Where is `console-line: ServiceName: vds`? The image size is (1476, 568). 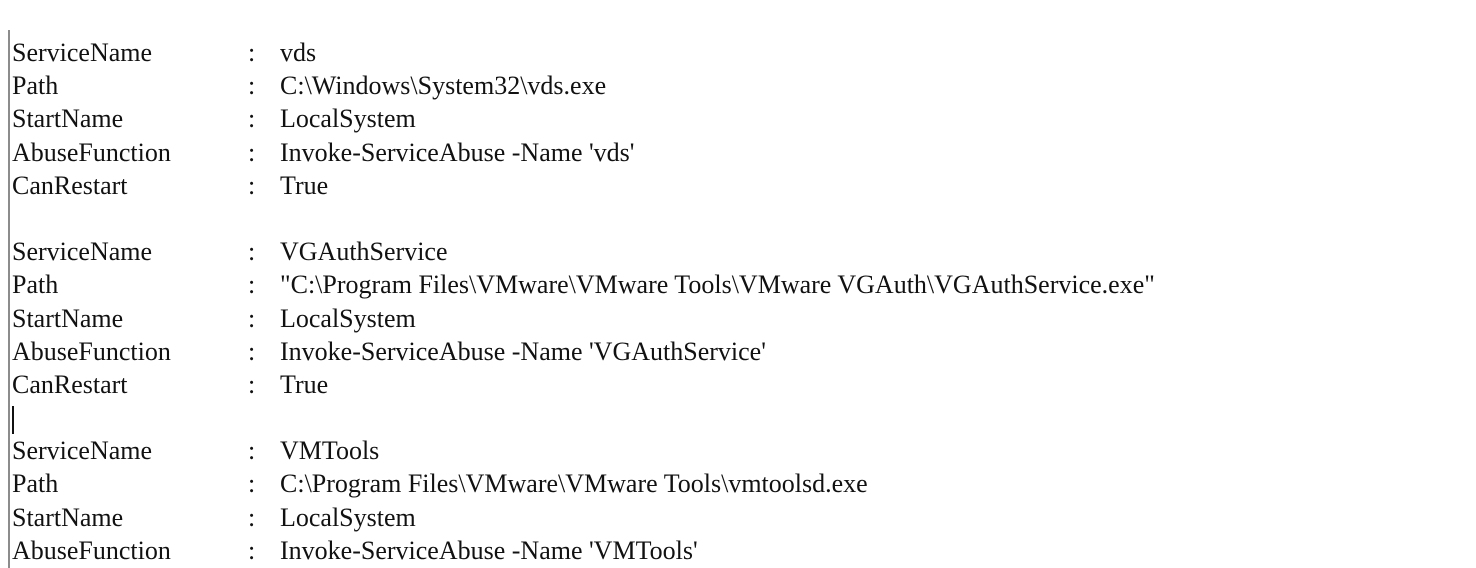
console-line: ServiceName: vds is located at coordinates (741, 52).